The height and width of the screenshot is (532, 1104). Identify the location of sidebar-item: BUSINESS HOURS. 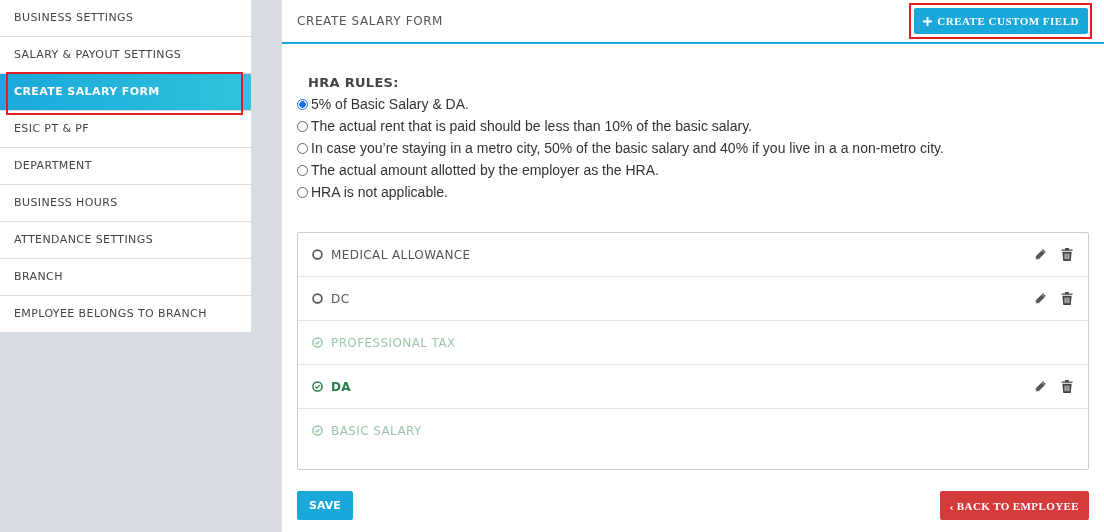
(125, 203).